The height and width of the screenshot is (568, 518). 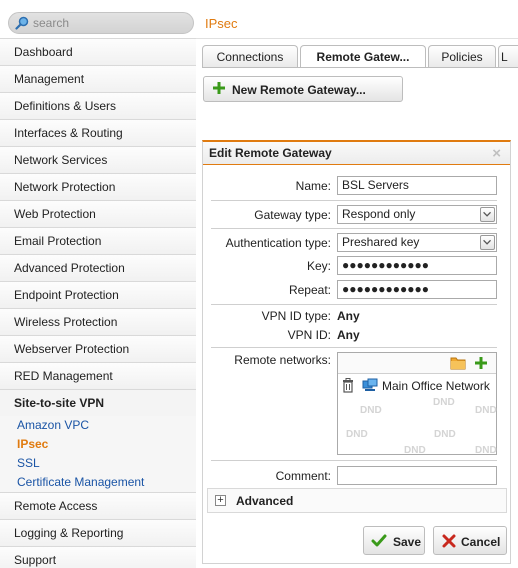 What do you see at coordinates (98, 444) in the screenshot?
I see `sidebar-subitem-ipsec: IPsec` at bounding box center [98, 444].